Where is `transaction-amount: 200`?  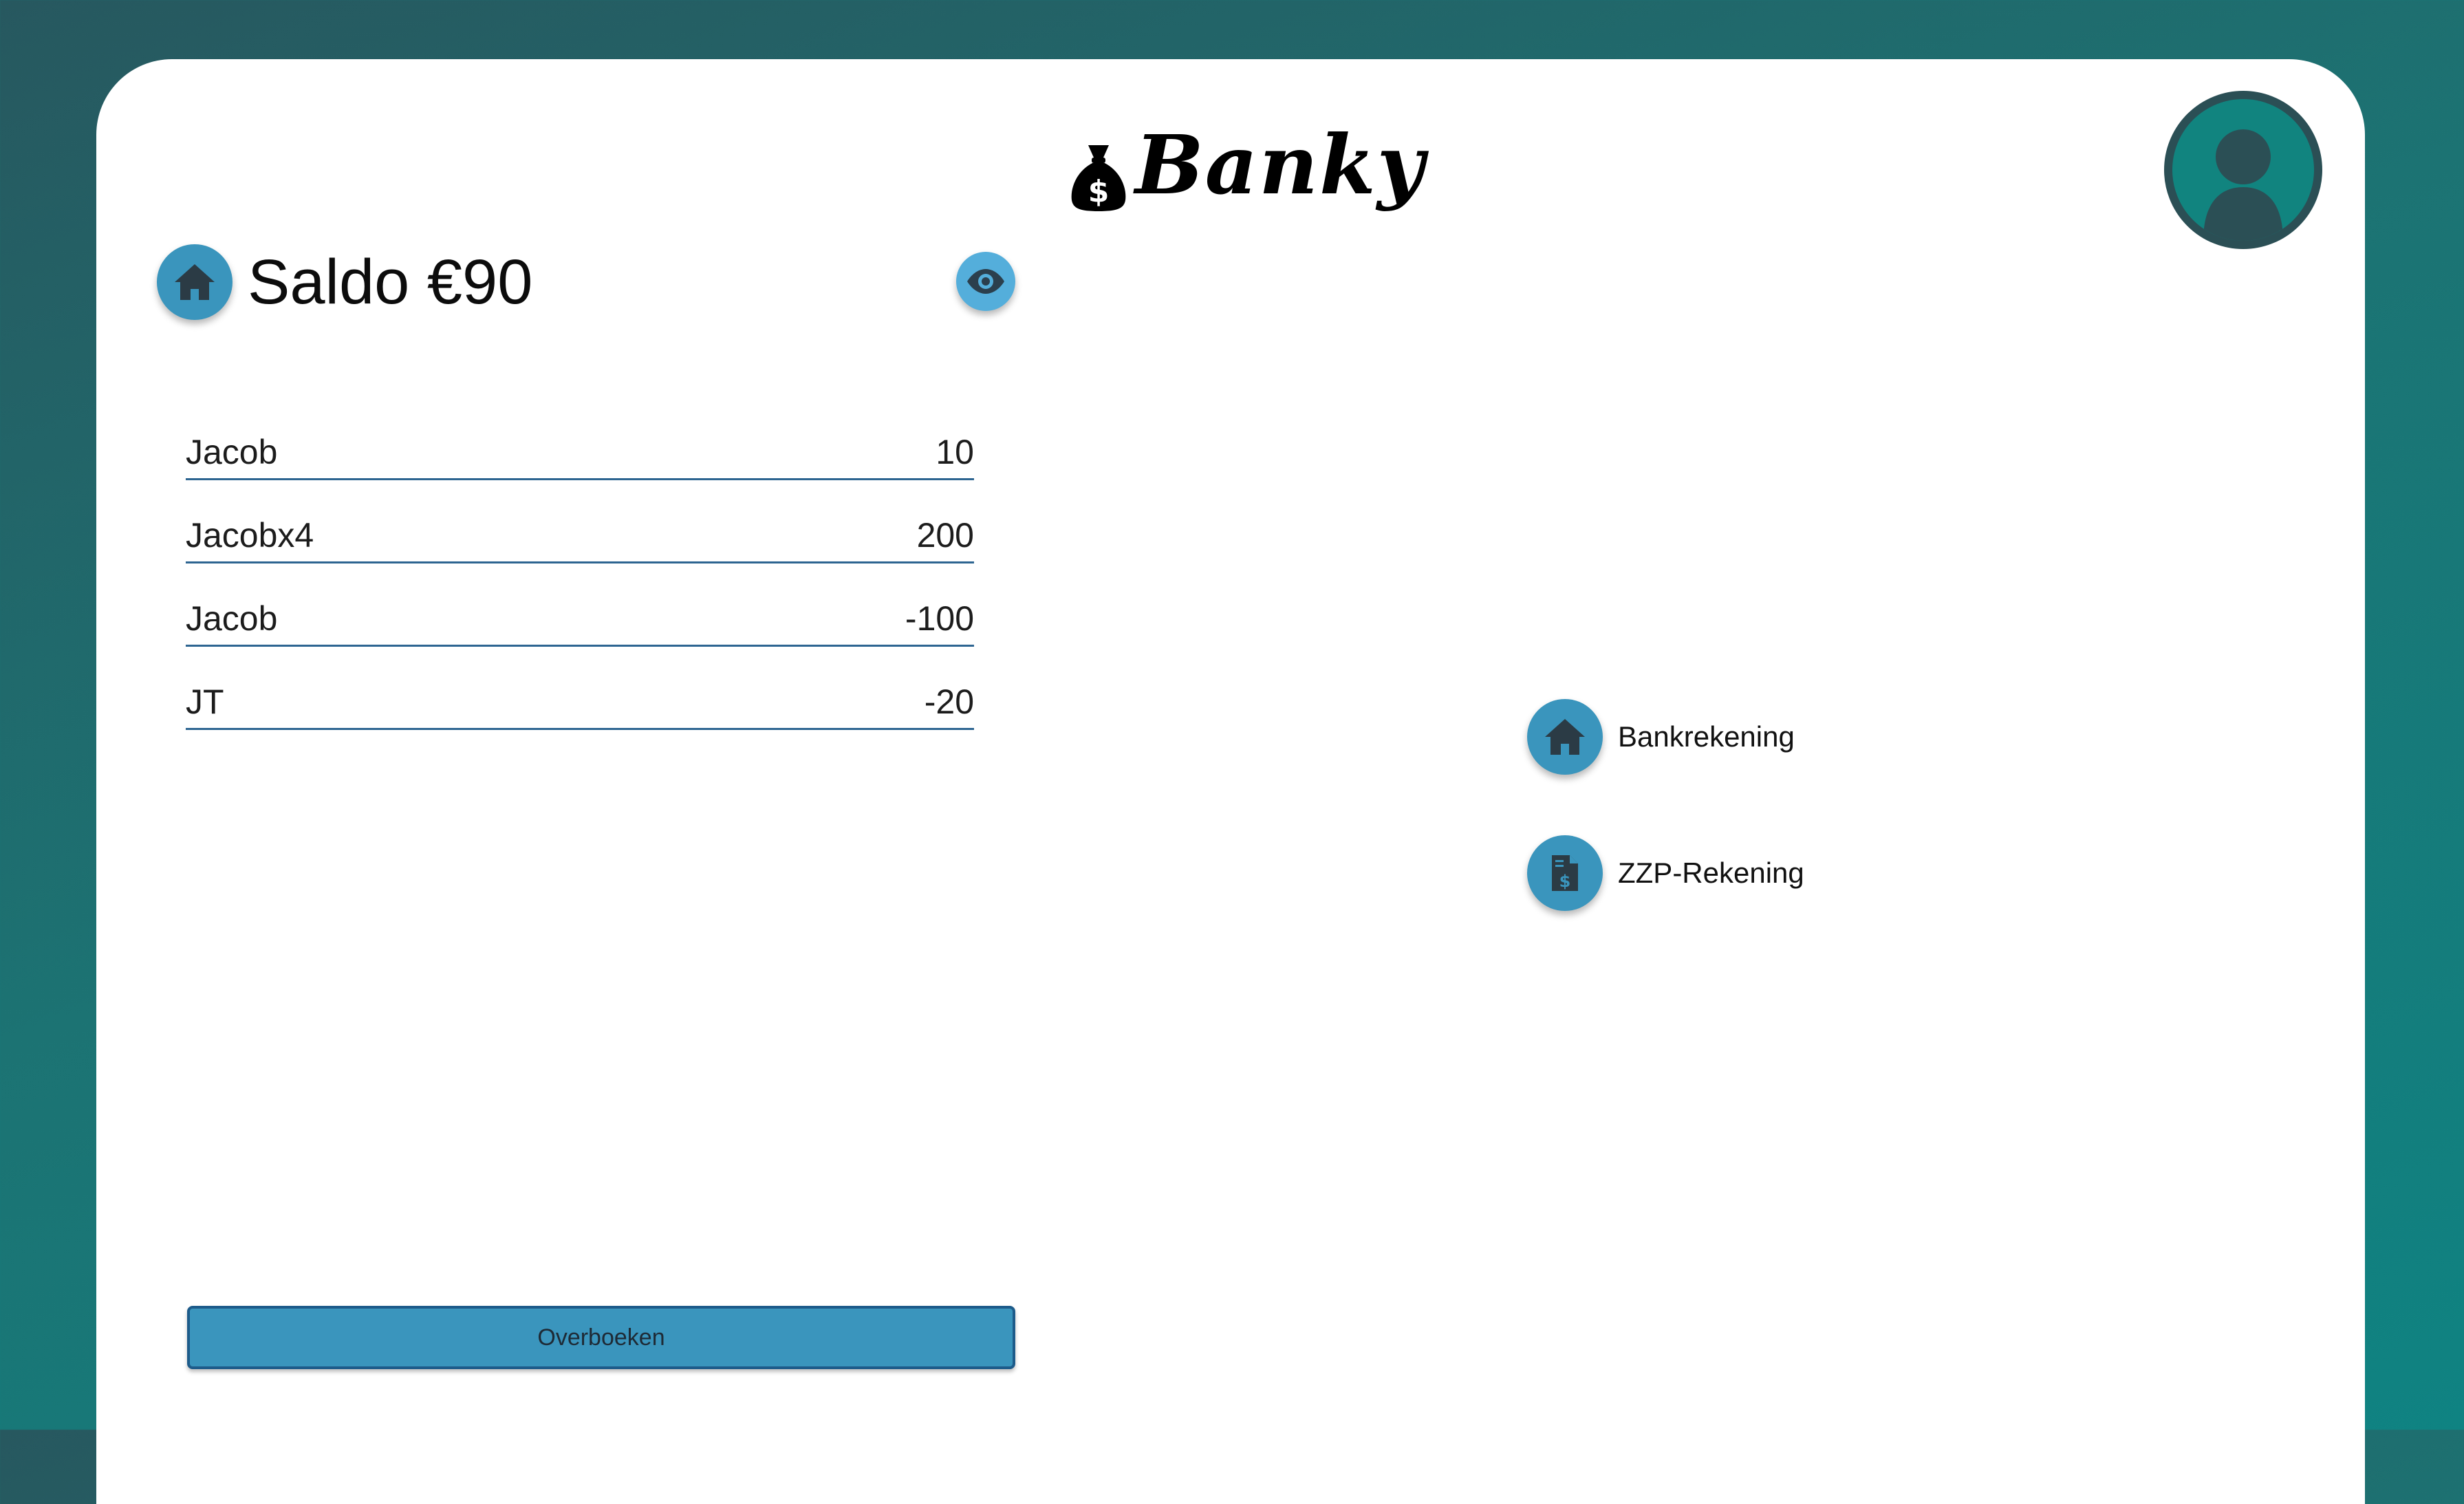 transaction-amount: 200 is located at coordinates (945, 535).